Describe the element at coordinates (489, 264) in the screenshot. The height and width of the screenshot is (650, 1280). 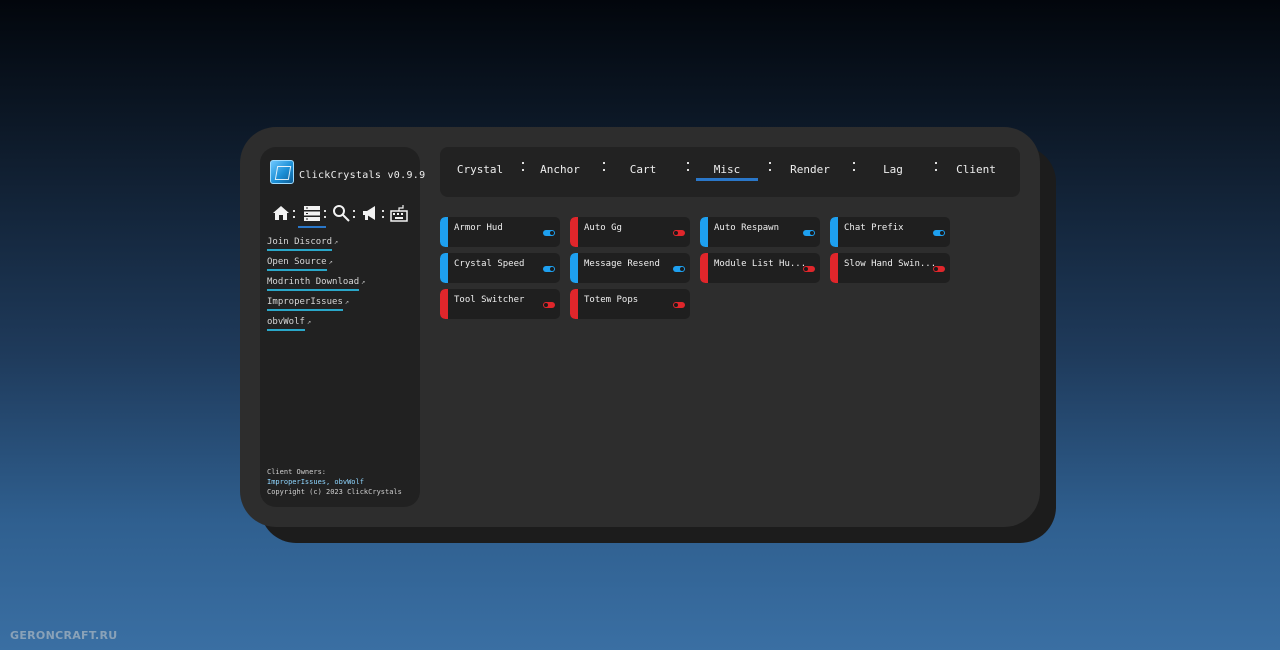
I see `module-label: Crystal Speed` at that location.